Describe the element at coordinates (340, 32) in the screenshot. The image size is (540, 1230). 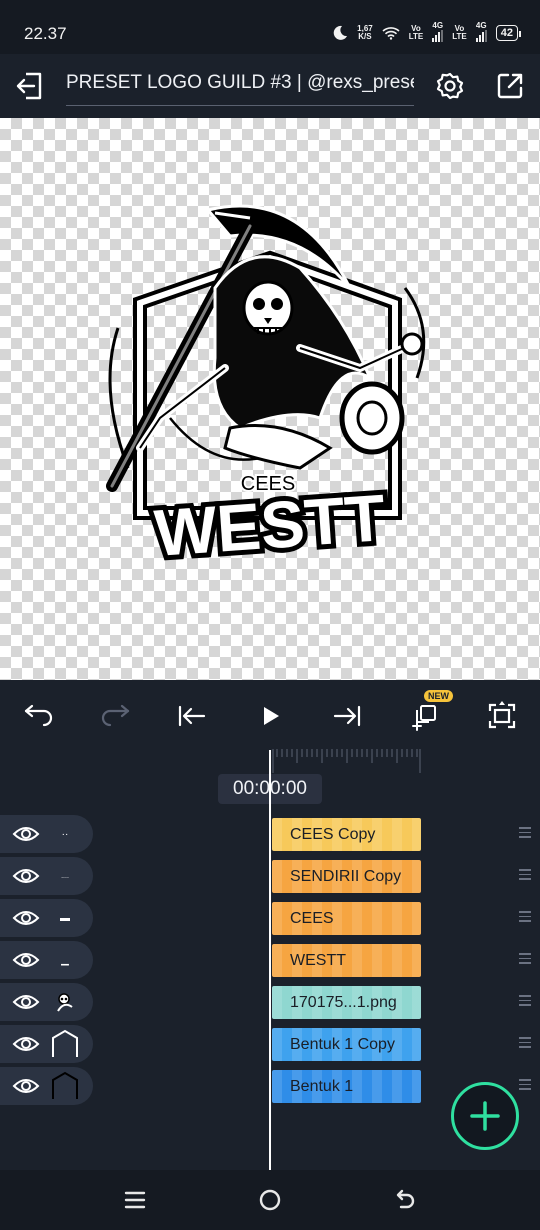
I see `moon-icon` at that location.